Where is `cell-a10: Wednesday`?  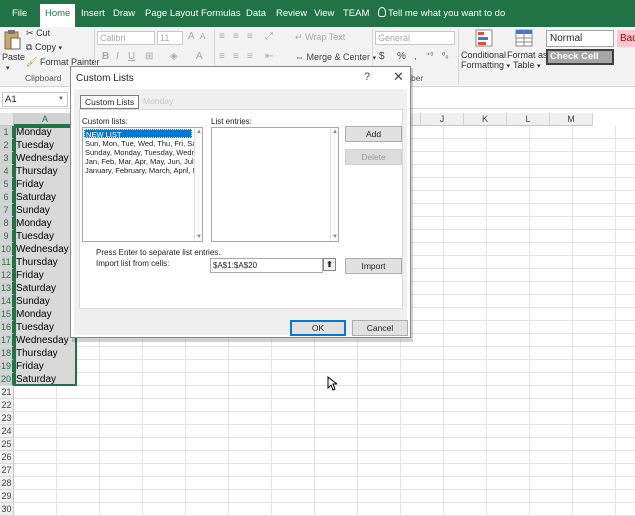
cell-a10: Wednesday is located at coordinates (42, 249).